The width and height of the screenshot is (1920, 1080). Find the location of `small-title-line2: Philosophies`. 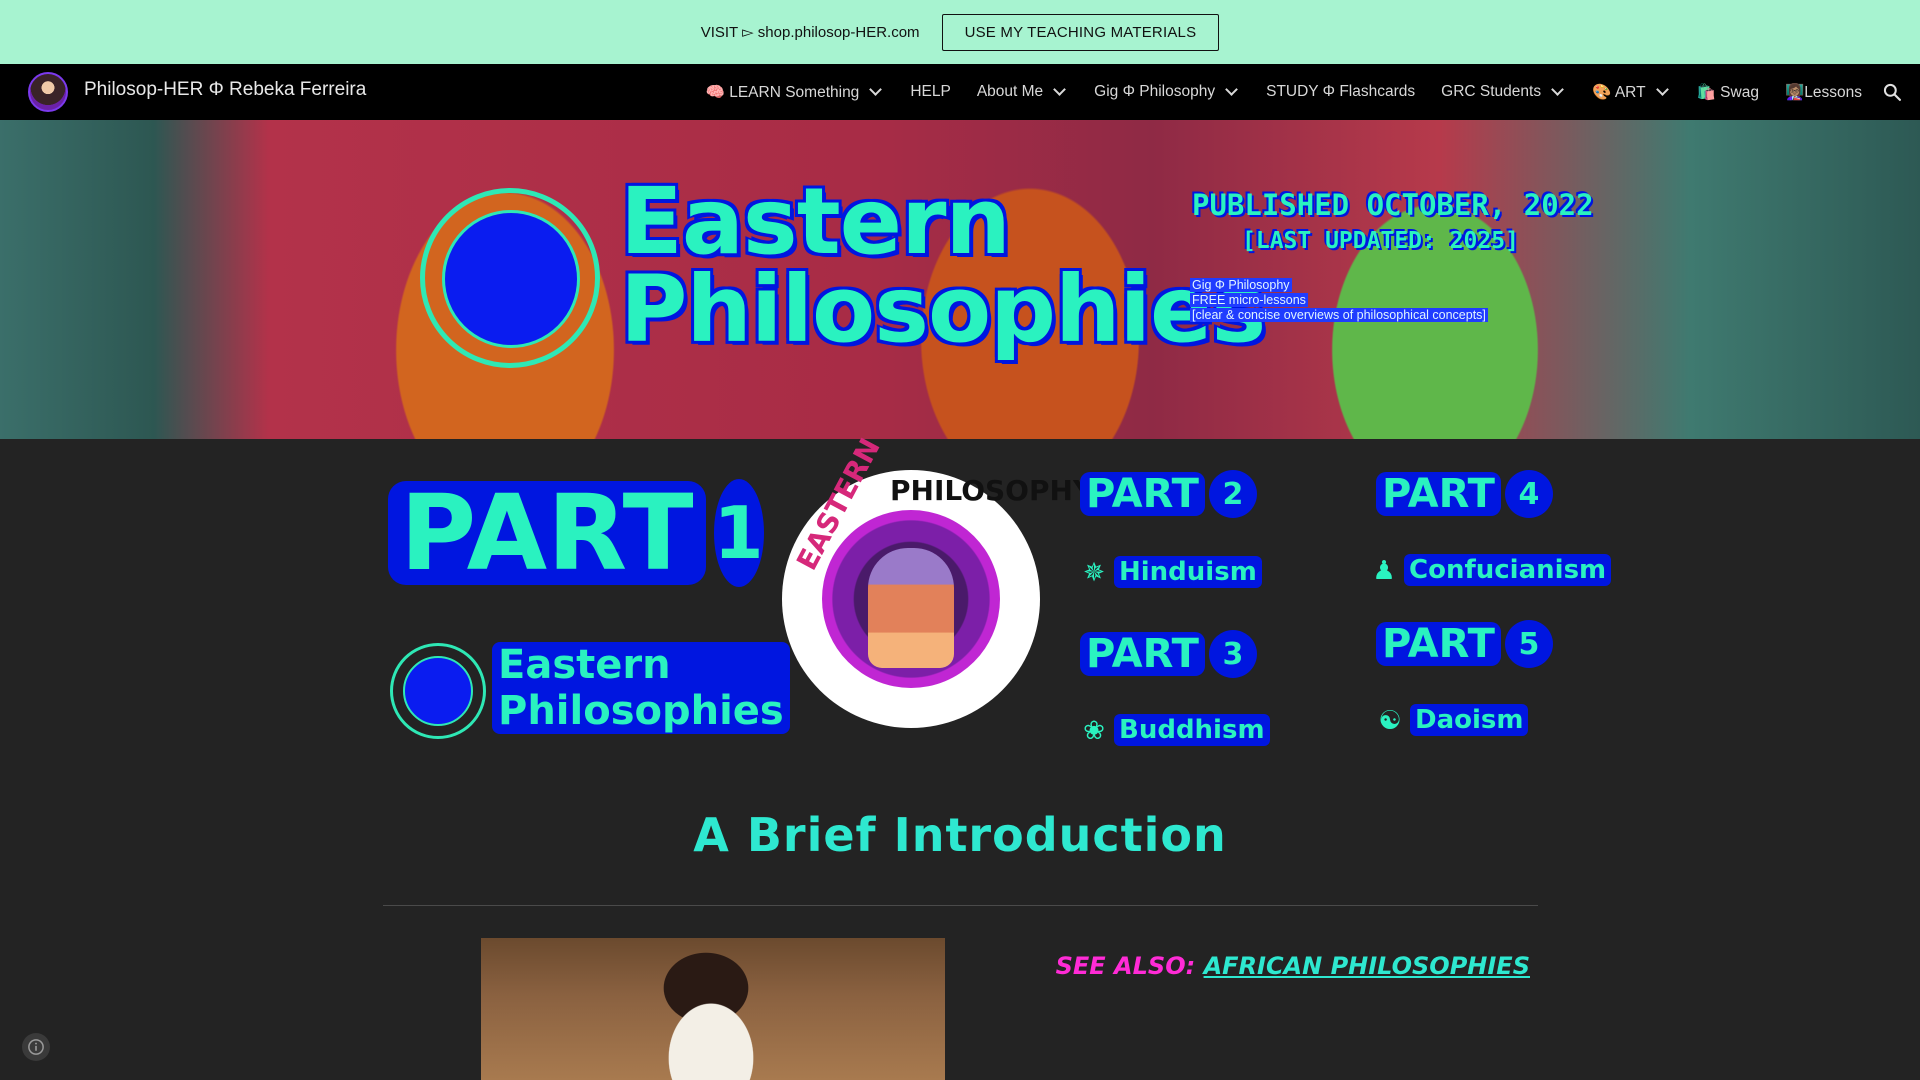

small-title-line2: Philosophies is located at coordinates (641, 711).